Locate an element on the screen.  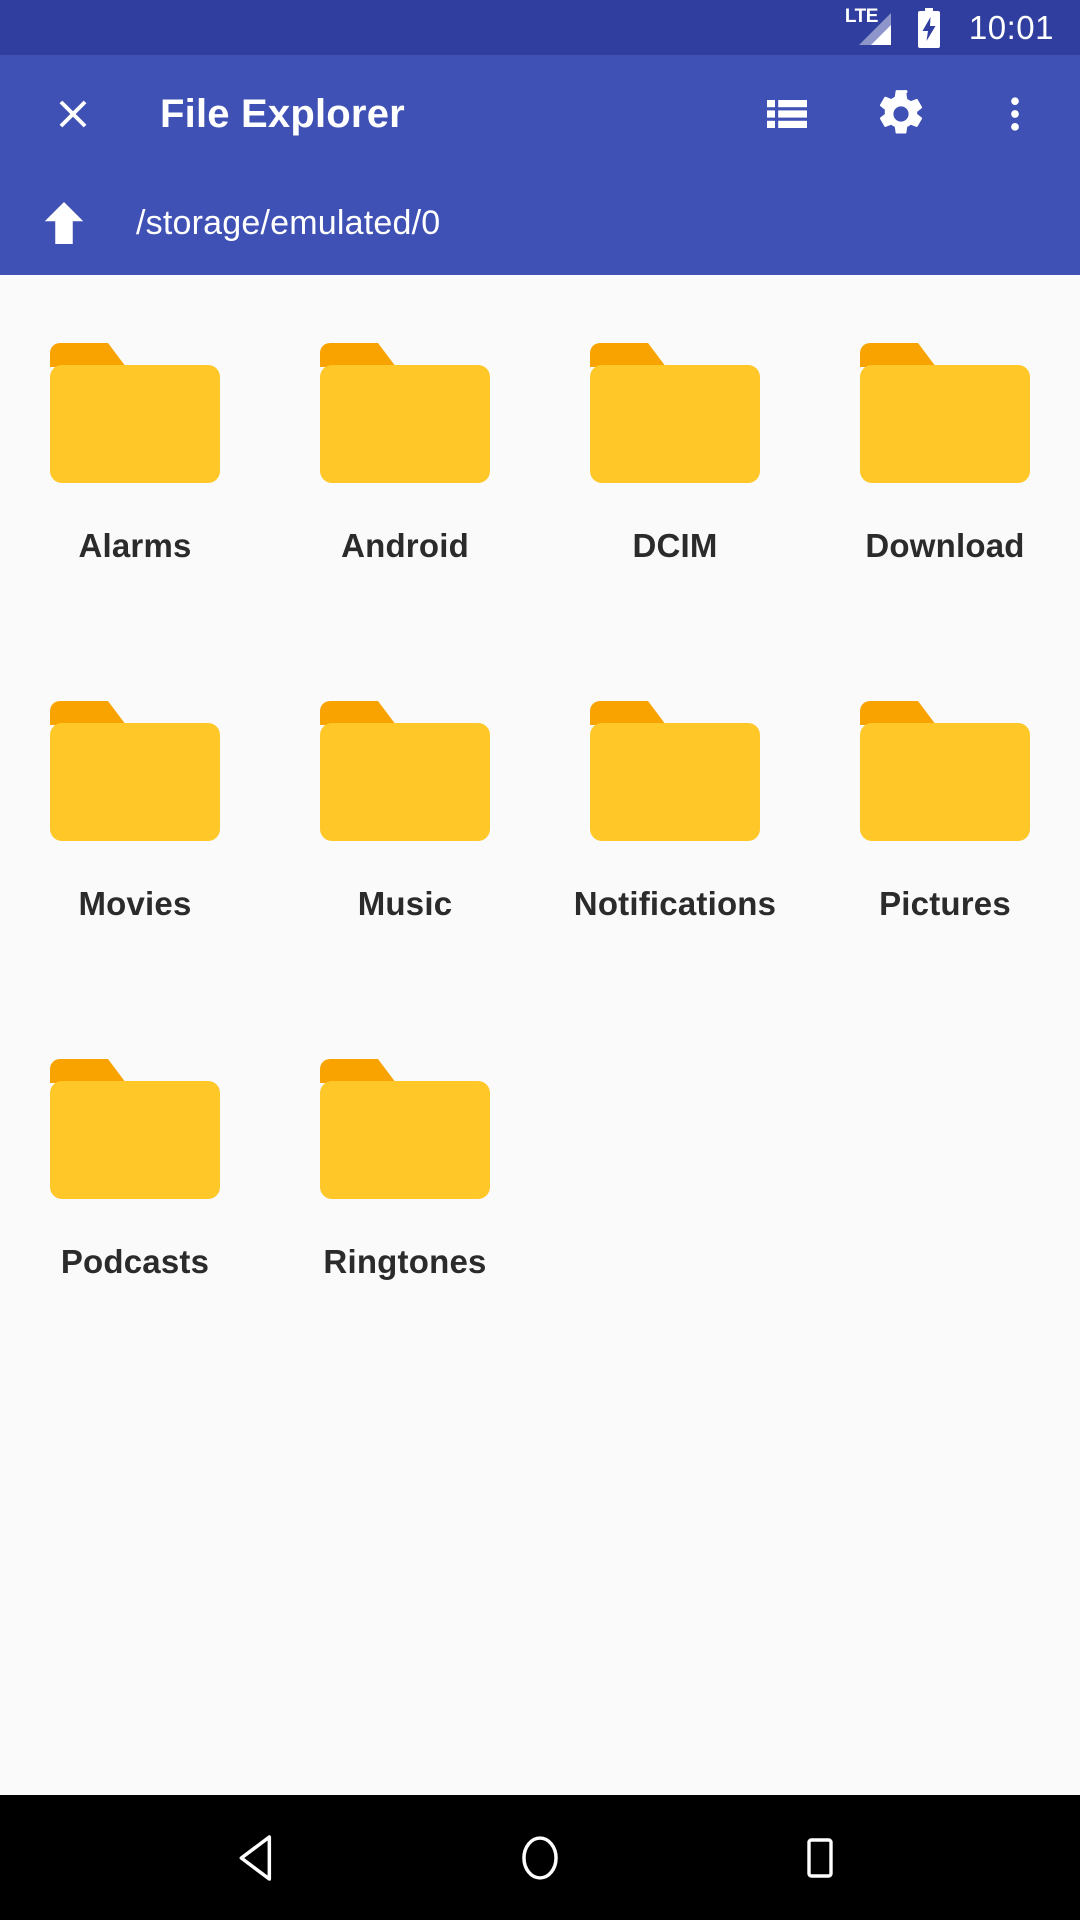
app-bar: File Explorer /storage/emulated/0 is located at coordinates (540, 165).